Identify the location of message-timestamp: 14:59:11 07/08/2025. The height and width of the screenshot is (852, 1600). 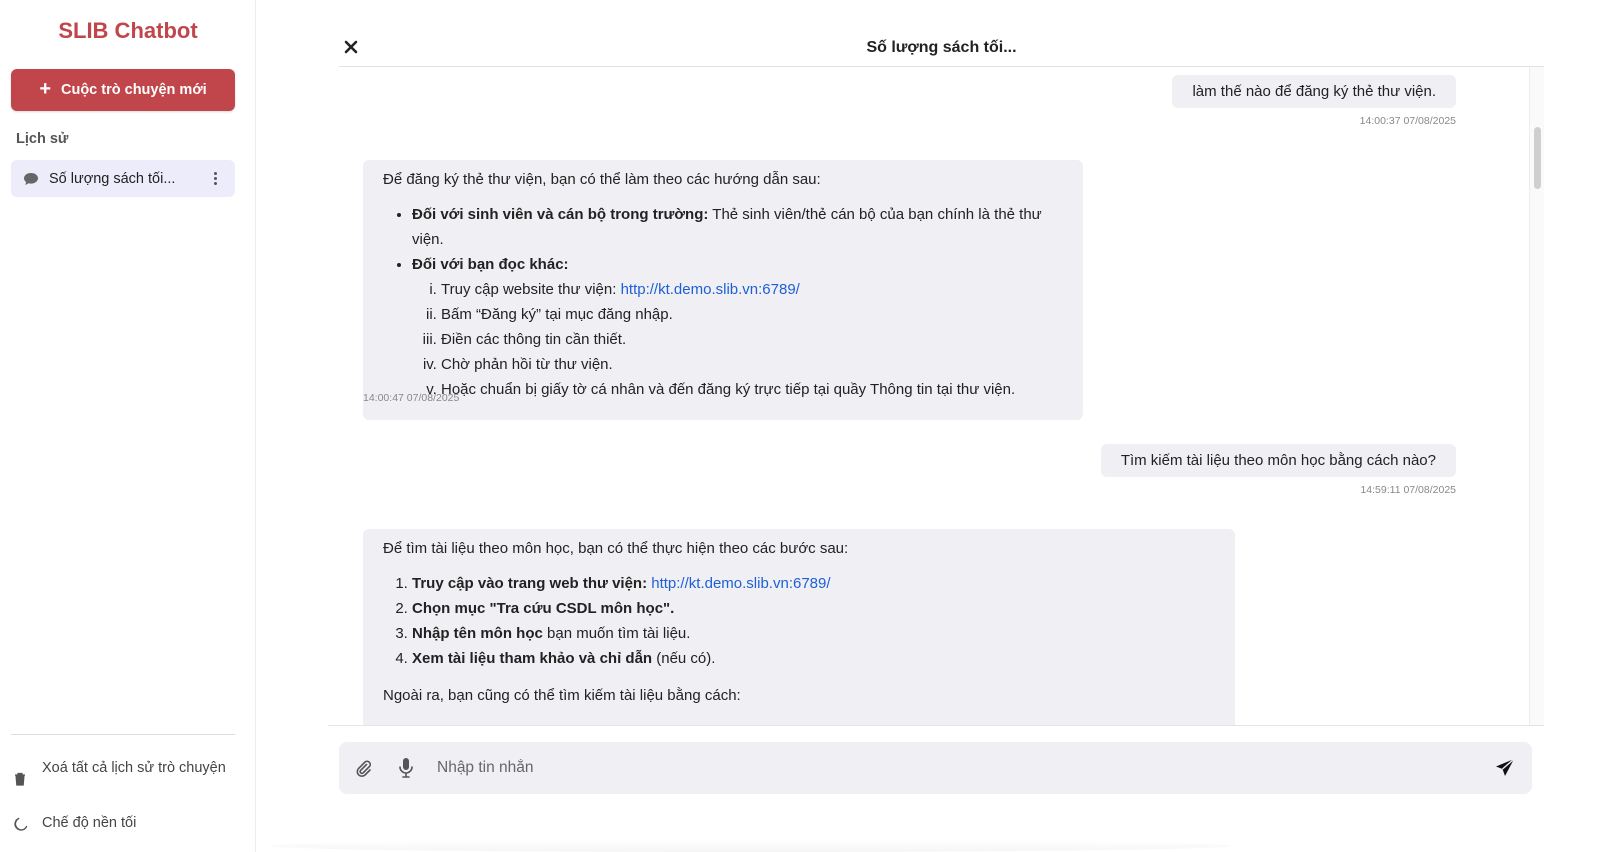
(1408, 490).